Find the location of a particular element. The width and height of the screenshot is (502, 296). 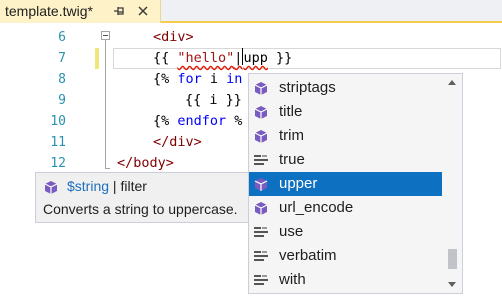

completion-item-use: use is located at coordinates (345, 232).